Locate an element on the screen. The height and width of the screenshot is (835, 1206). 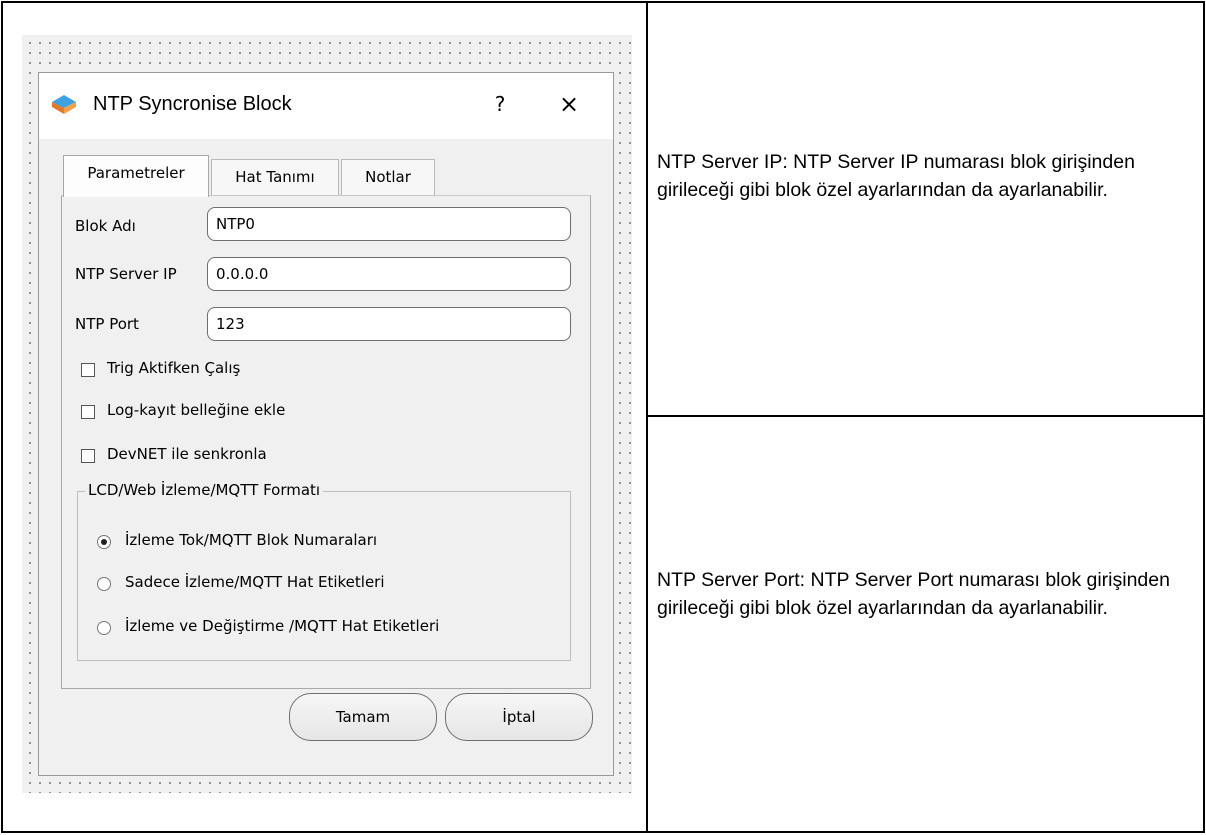
dialog-titlebar: NTP Syncronise Block ? × is located at coordinates (326, 106).